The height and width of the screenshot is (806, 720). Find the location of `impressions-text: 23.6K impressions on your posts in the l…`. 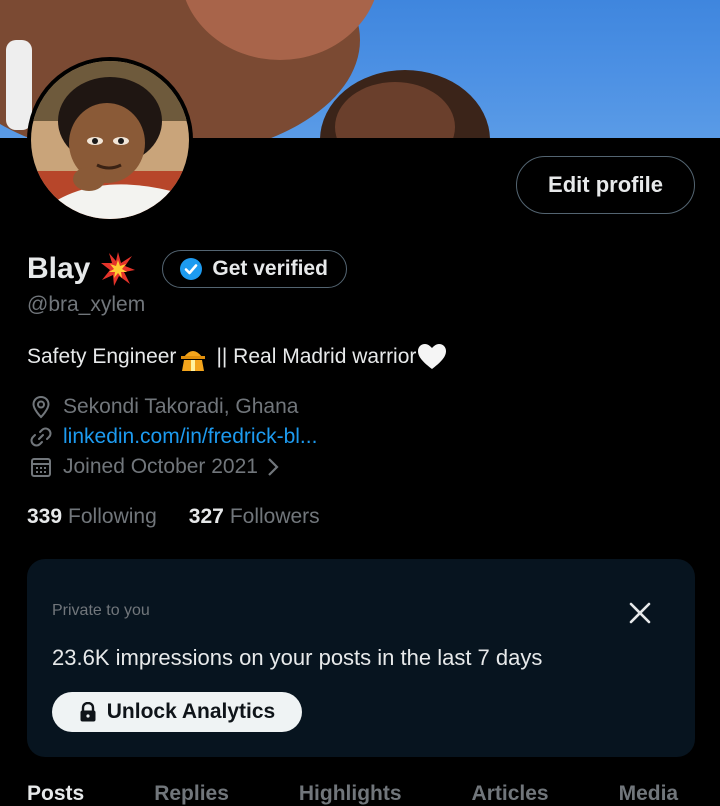

impressions-text: 23.6K impressions on your posts in the l… is located at coordinates (297, 657).